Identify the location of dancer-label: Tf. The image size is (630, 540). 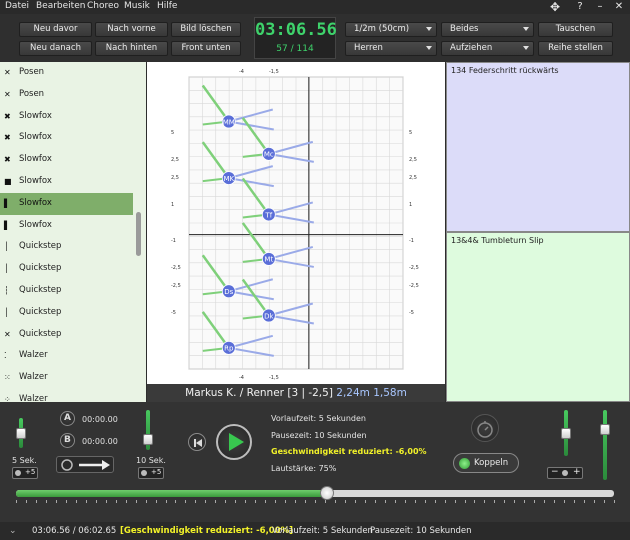
(268, 215).